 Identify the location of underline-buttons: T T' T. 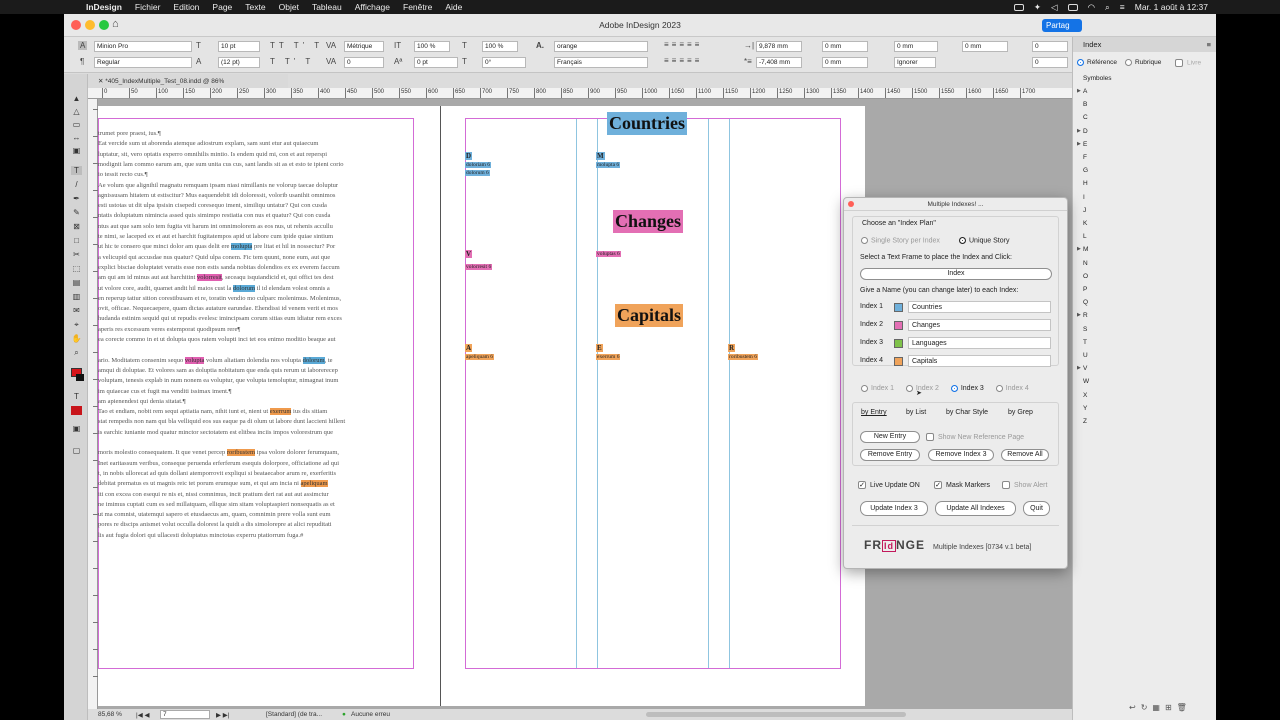
(292, 61).